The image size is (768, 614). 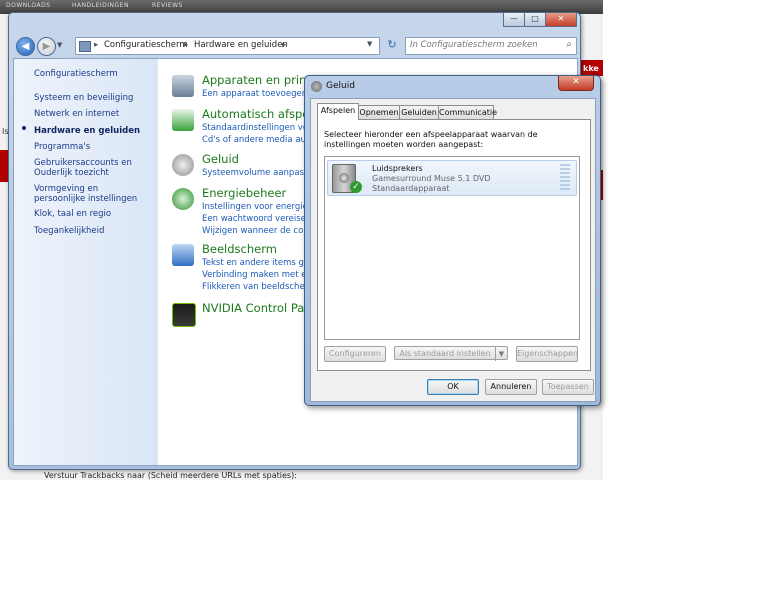 I want to click on sound-icon, so click(x=183, y=165).